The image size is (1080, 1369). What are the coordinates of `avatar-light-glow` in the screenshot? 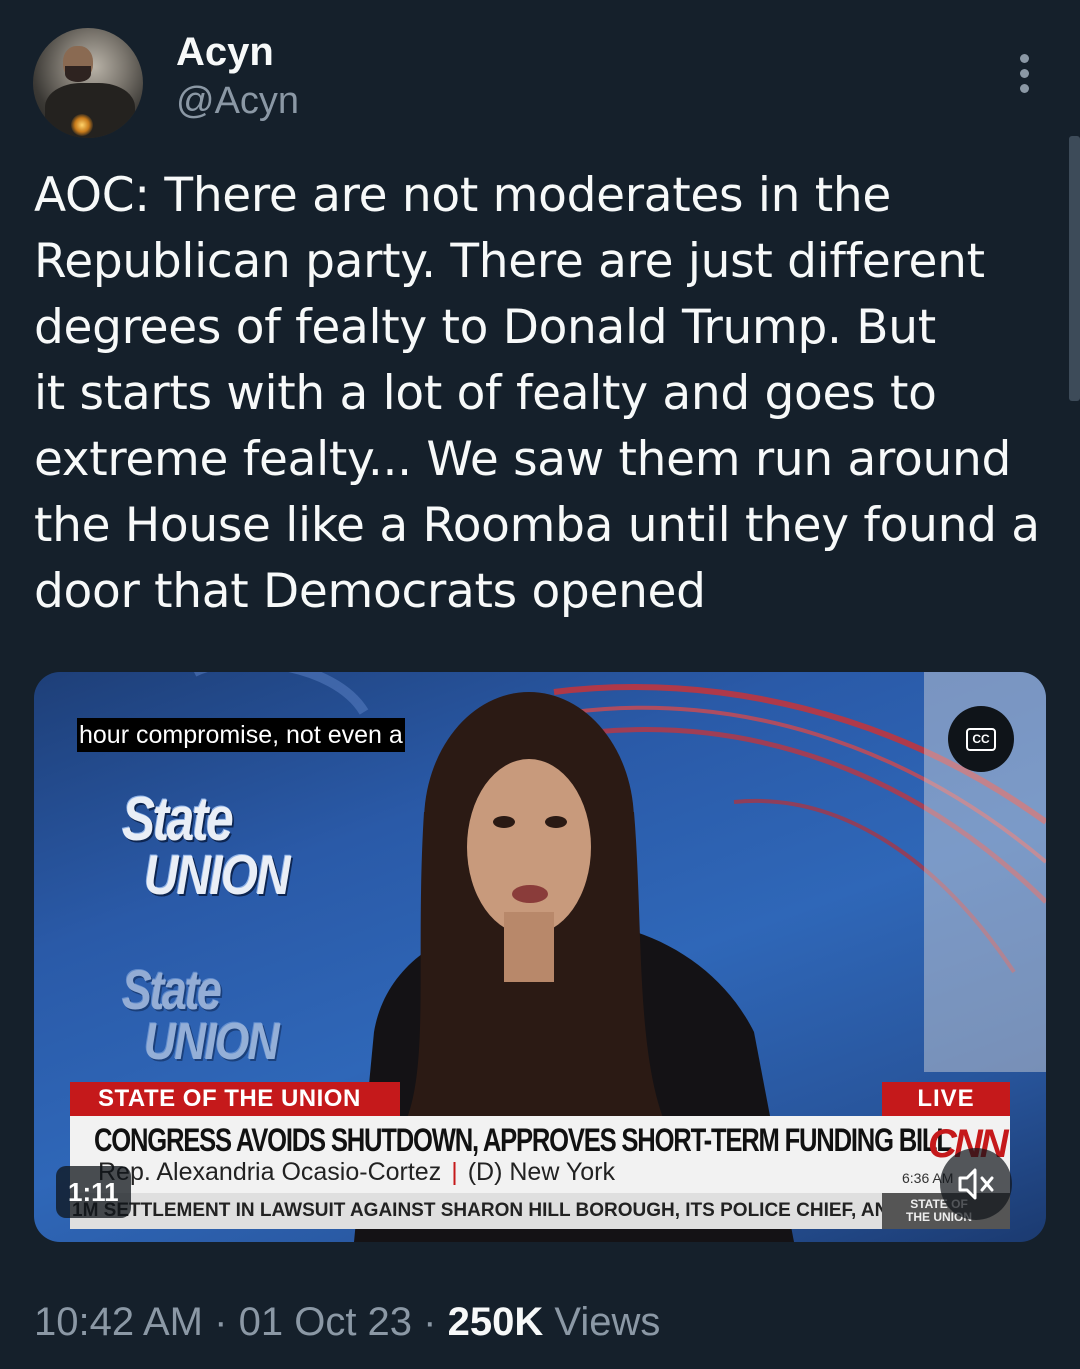 It's located at (82, 125).